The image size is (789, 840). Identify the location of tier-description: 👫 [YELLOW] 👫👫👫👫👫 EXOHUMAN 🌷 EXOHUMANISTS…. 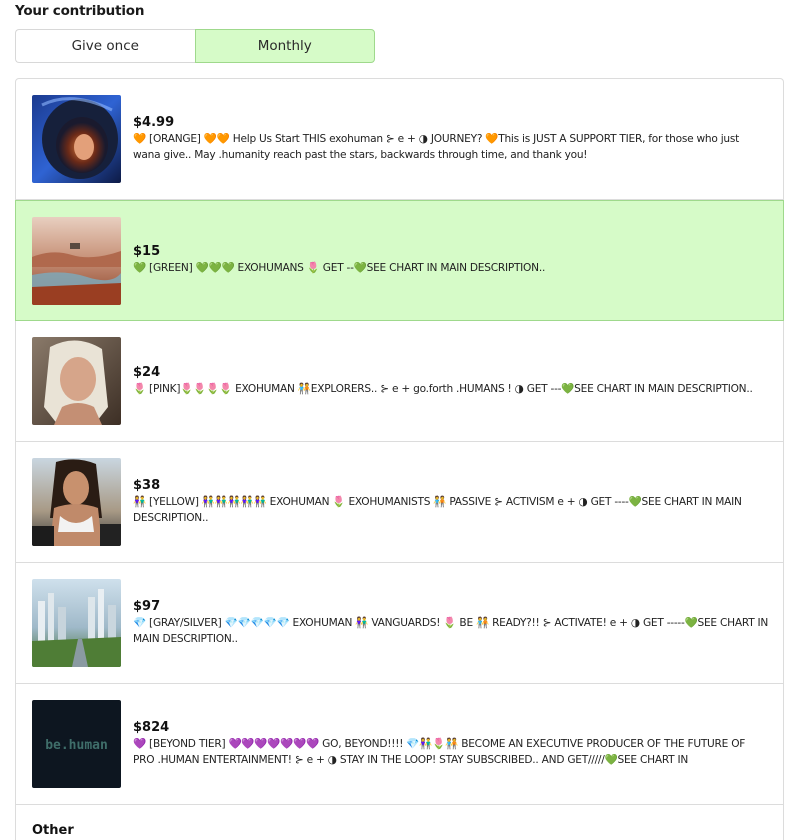
(437, 510).